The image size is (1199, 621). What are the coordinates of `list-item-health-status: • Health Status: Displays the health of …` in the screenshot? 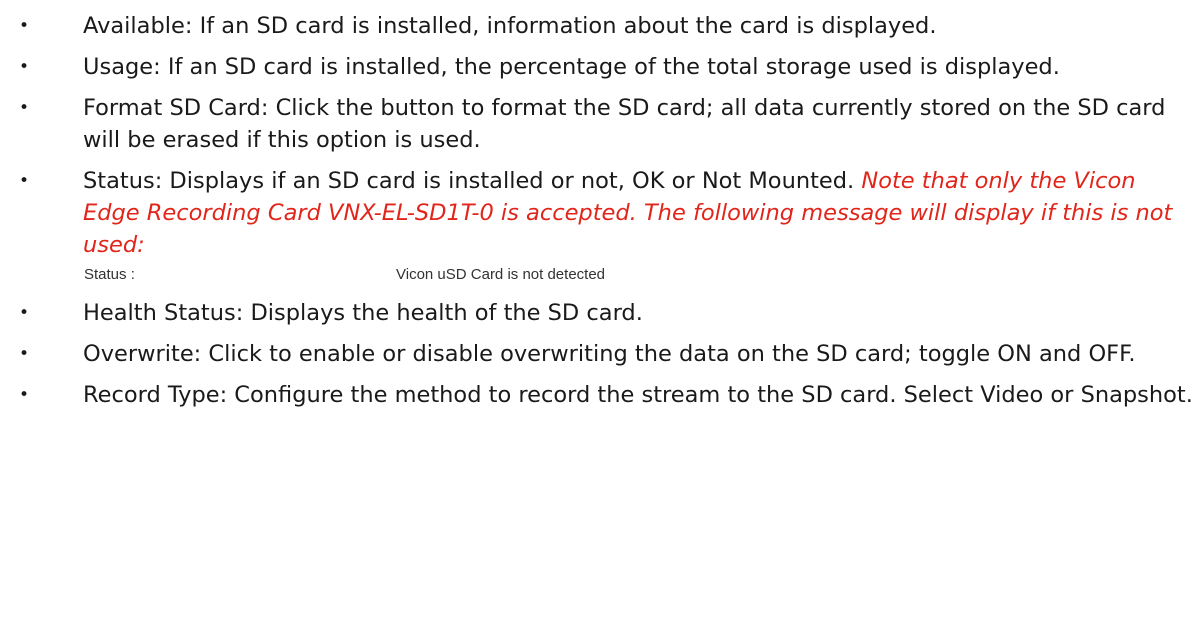 It's located at (599, 313).